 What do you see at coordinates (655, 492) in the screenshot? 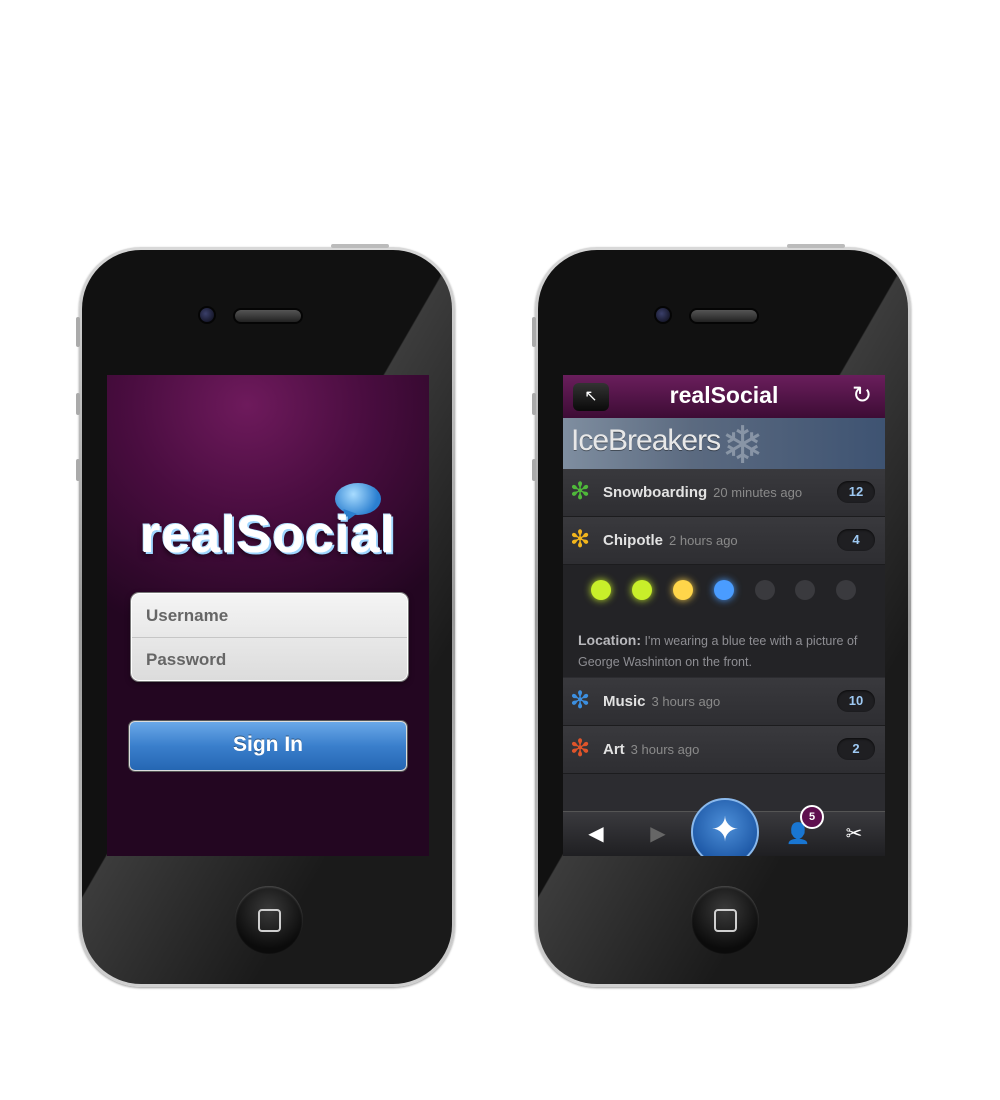
I see `topic-name: Snowboarding` at bounding box center [655, 492].